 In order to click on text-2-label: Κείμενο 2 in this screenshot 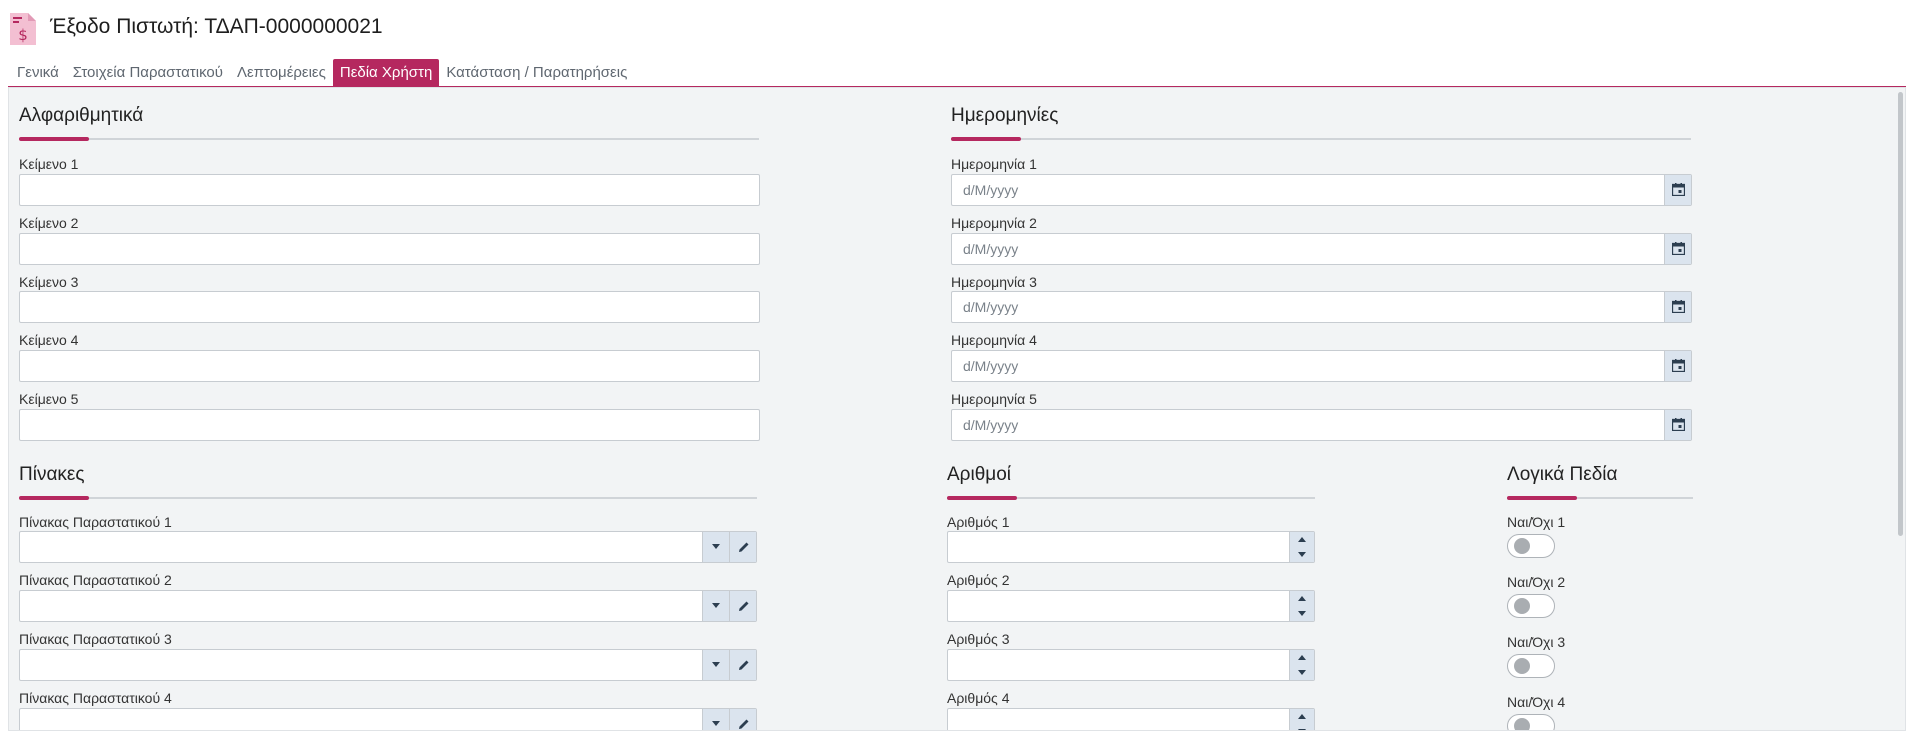, I will do `click(49, 223)`.